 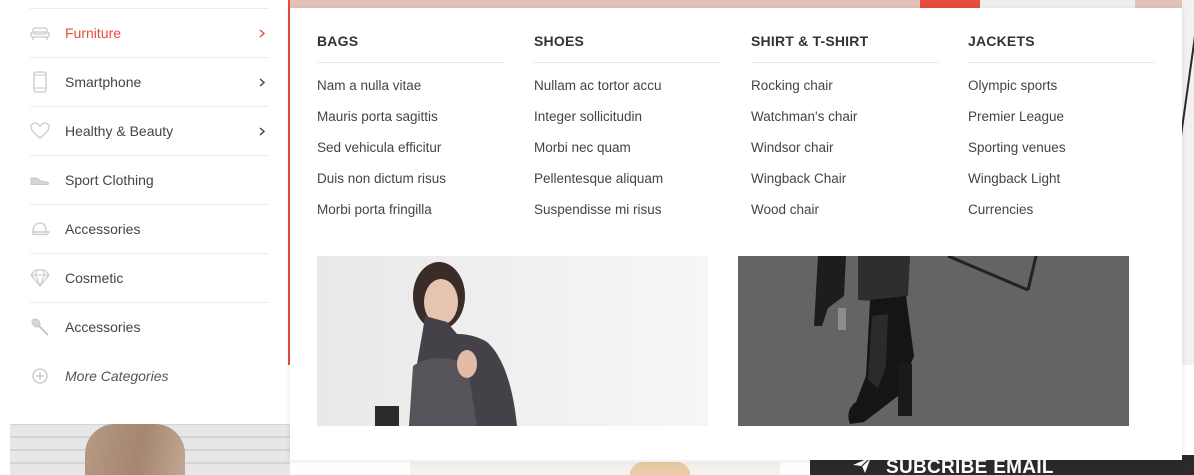 What do you see at coordinates (94, 278) in the screenshot?
I see `sidebar-item-label: Cosmetic` at bounding box center [94, 278].